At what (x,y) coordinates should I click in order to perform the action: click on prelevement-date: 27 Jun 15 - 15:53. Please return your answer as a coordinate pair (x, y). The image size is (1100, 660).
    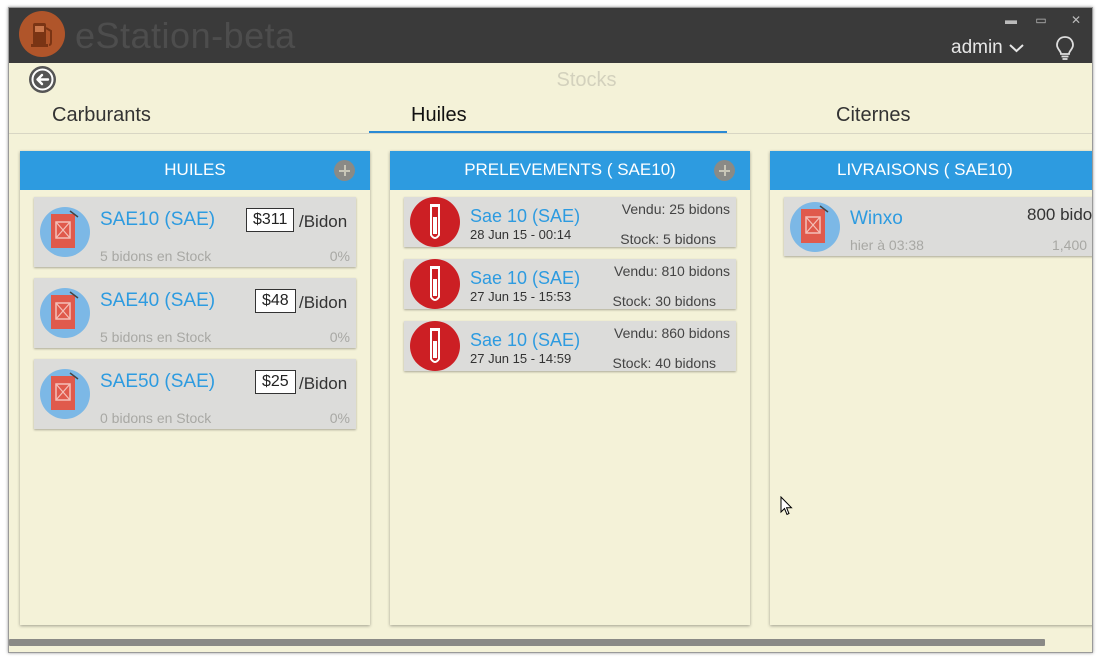
    Looking at the image, I should click on (521, 296).